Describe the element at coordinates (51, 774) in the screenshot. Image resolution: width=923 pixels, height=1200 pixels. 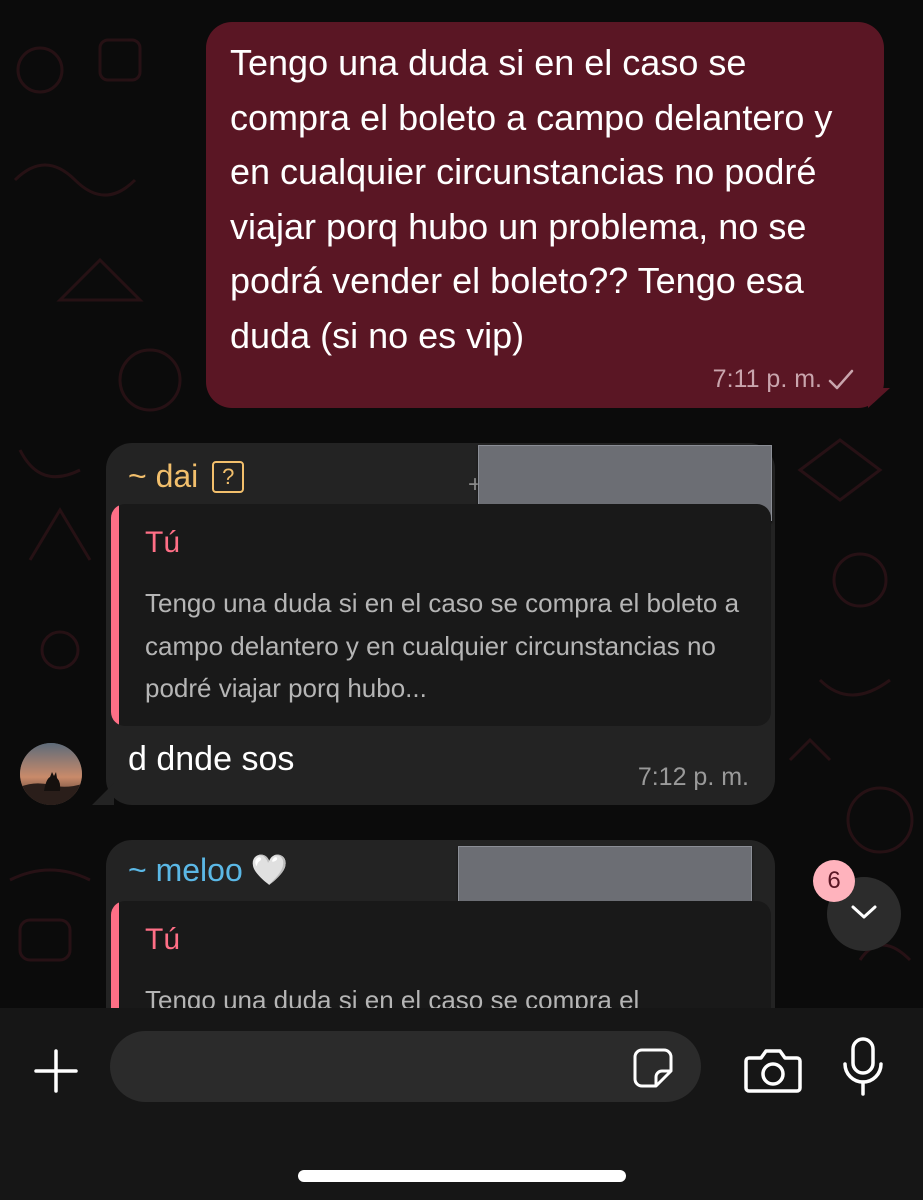
I see `avatar` at that location.